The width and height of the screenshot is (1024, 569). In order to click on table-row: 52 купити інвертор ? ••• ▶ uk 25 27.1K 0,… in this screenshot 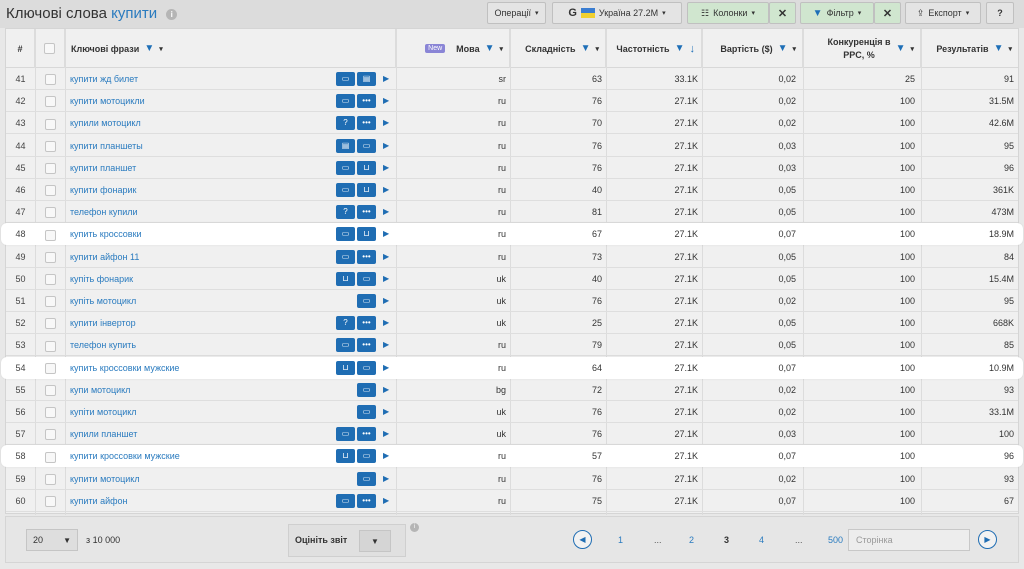, I will do `click(512, 323)`.